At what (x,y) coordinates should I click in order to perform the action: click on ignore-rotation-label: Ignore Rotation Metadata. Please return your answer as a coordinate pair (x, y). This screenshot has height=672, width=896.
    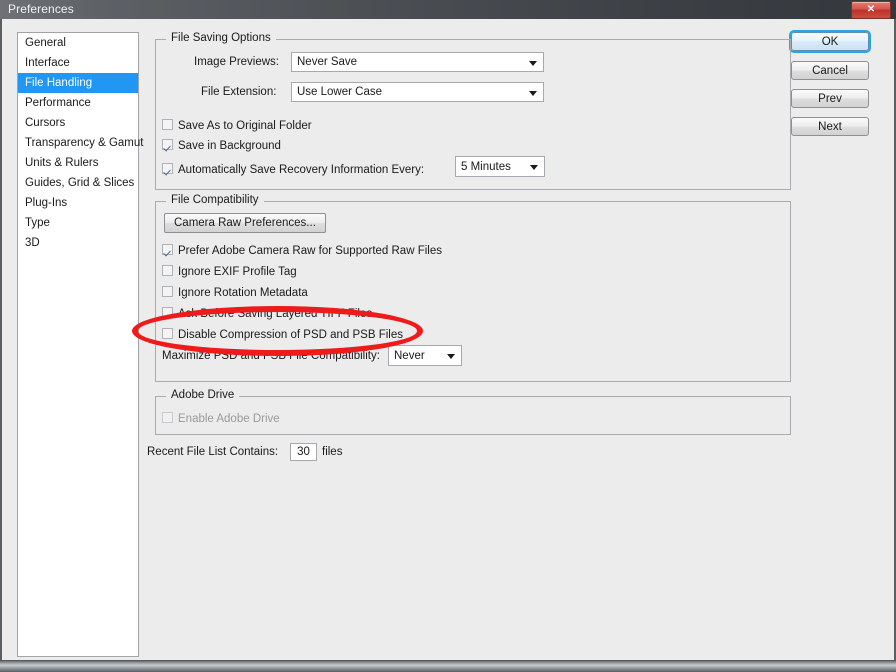
    Looking at the image, I should click on (243, 293).